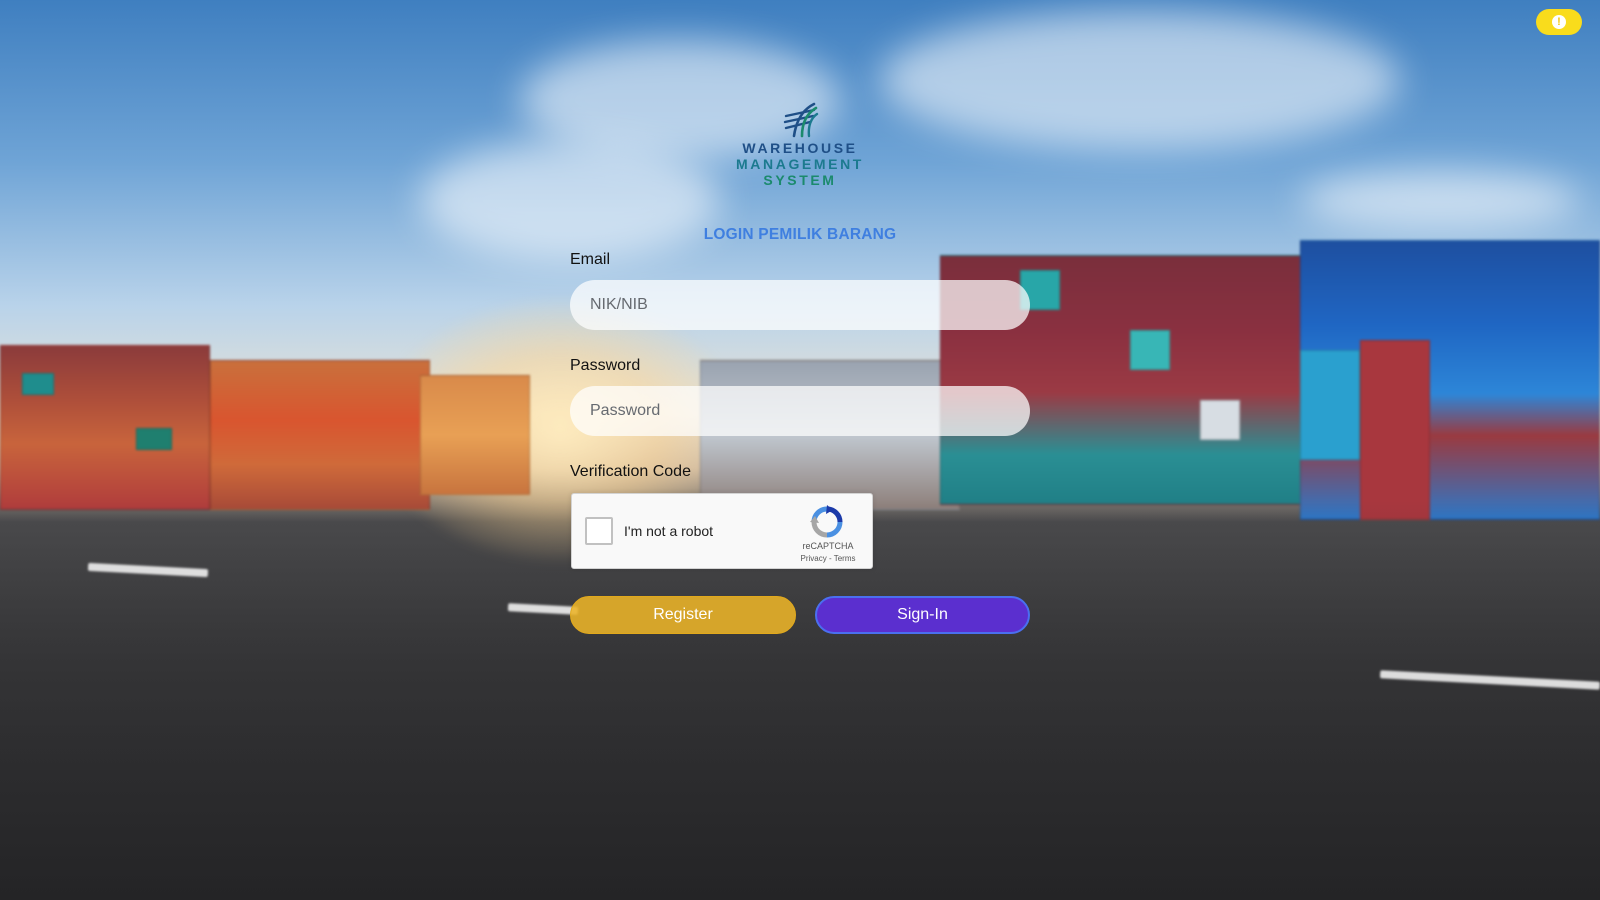 This screenshot has height=900, width=1600. What do you see at coordinates (800, 411) in the screenshot?
I see `password-field` at bounding box center [800, 411].